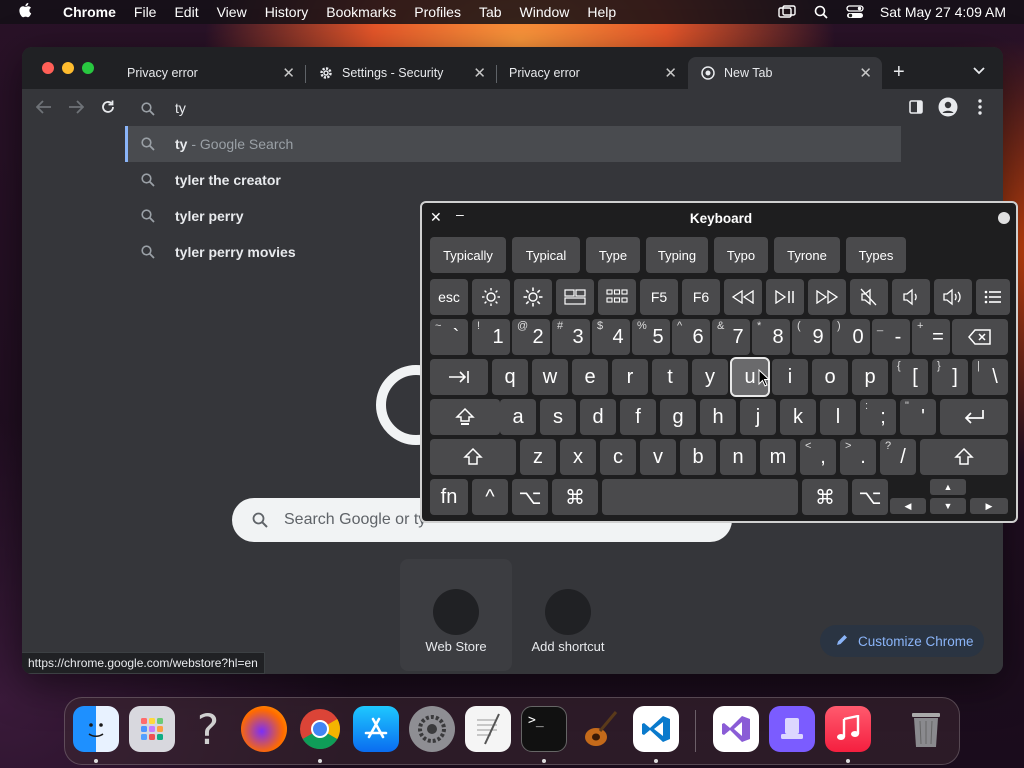 This screenshot has height=768, width=1024. I want to click on launchpad-grid-icon, so click(617, 297).